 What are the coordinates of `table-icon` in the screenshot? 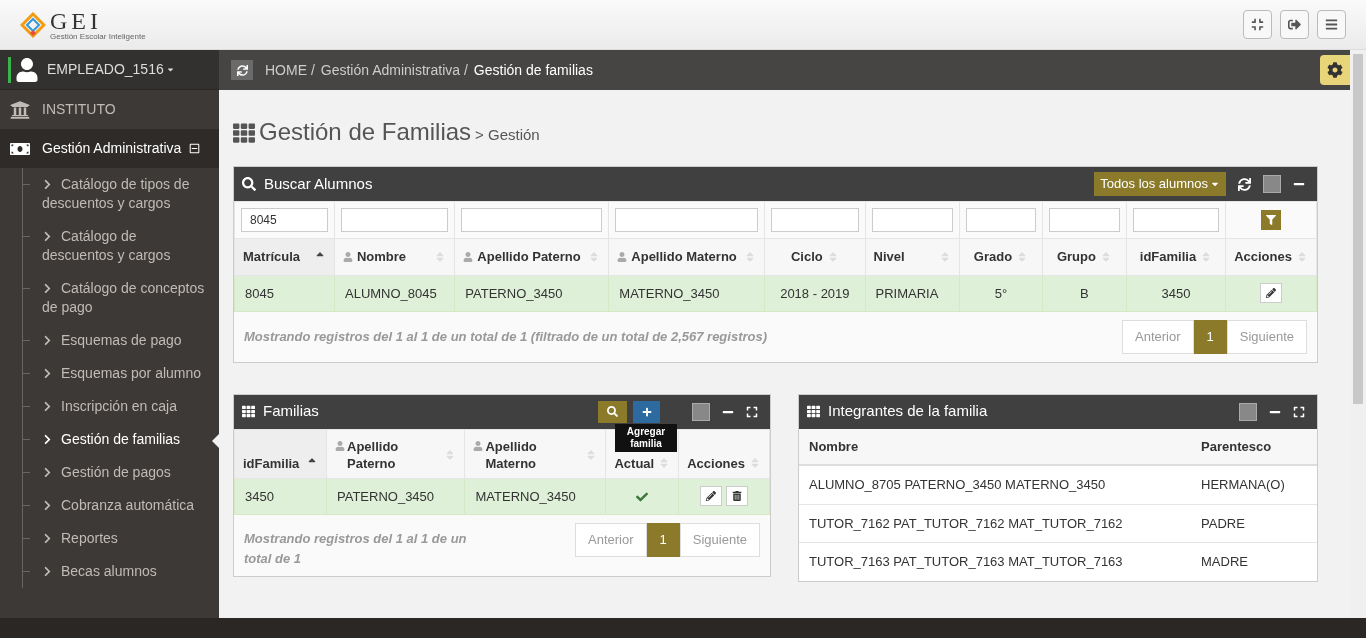 It's located at (244, 133).